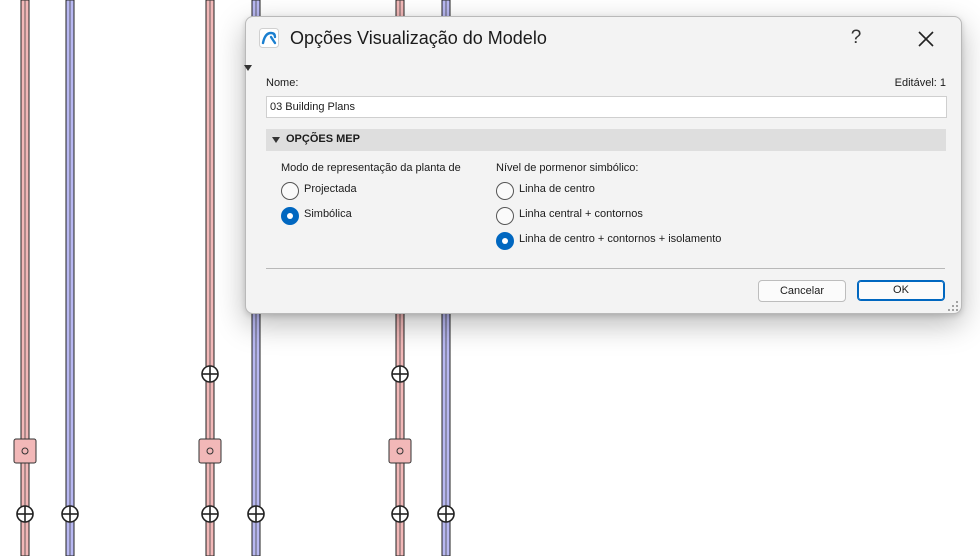 This screenshot has width=980, height=556. What do you see at coordinates (603, 39) in the screenshot?
I see `title-bar: Opções Visualização do Modelo ?` at bounding box center [603, 39].